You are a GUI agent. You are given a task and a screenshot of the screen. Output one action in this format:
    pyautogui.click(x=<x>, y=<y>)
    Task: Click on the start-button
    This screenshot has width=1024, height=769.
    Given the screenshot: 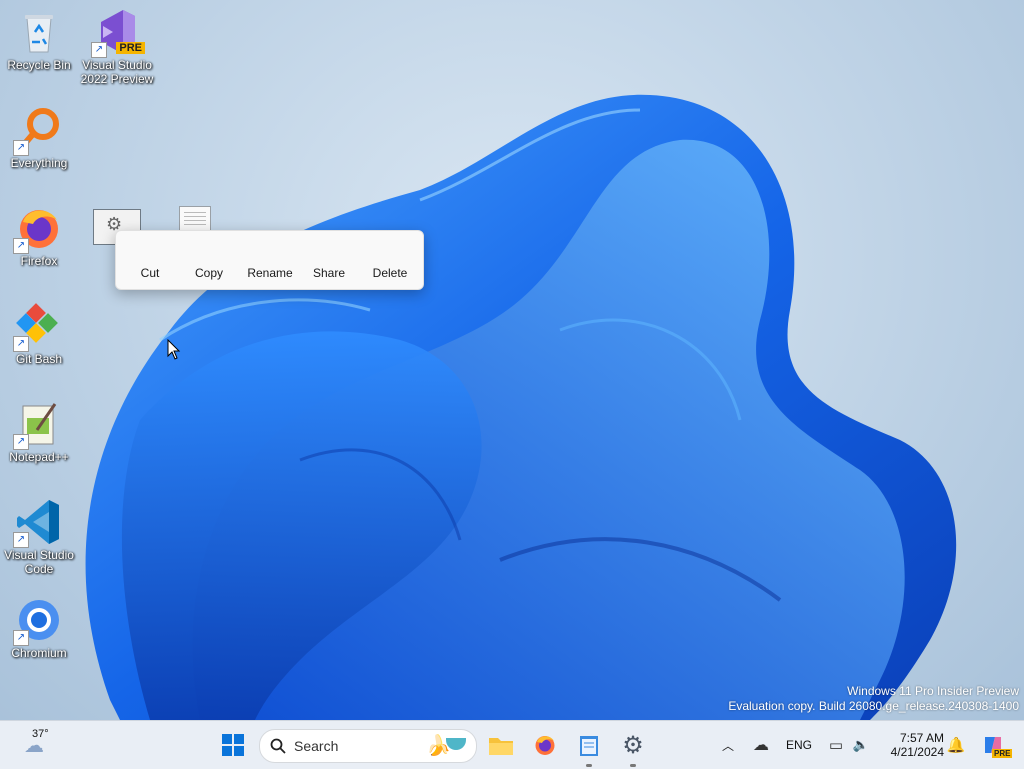 What is the action you would take?
    pyautogui.click(x=233, y=745)
    